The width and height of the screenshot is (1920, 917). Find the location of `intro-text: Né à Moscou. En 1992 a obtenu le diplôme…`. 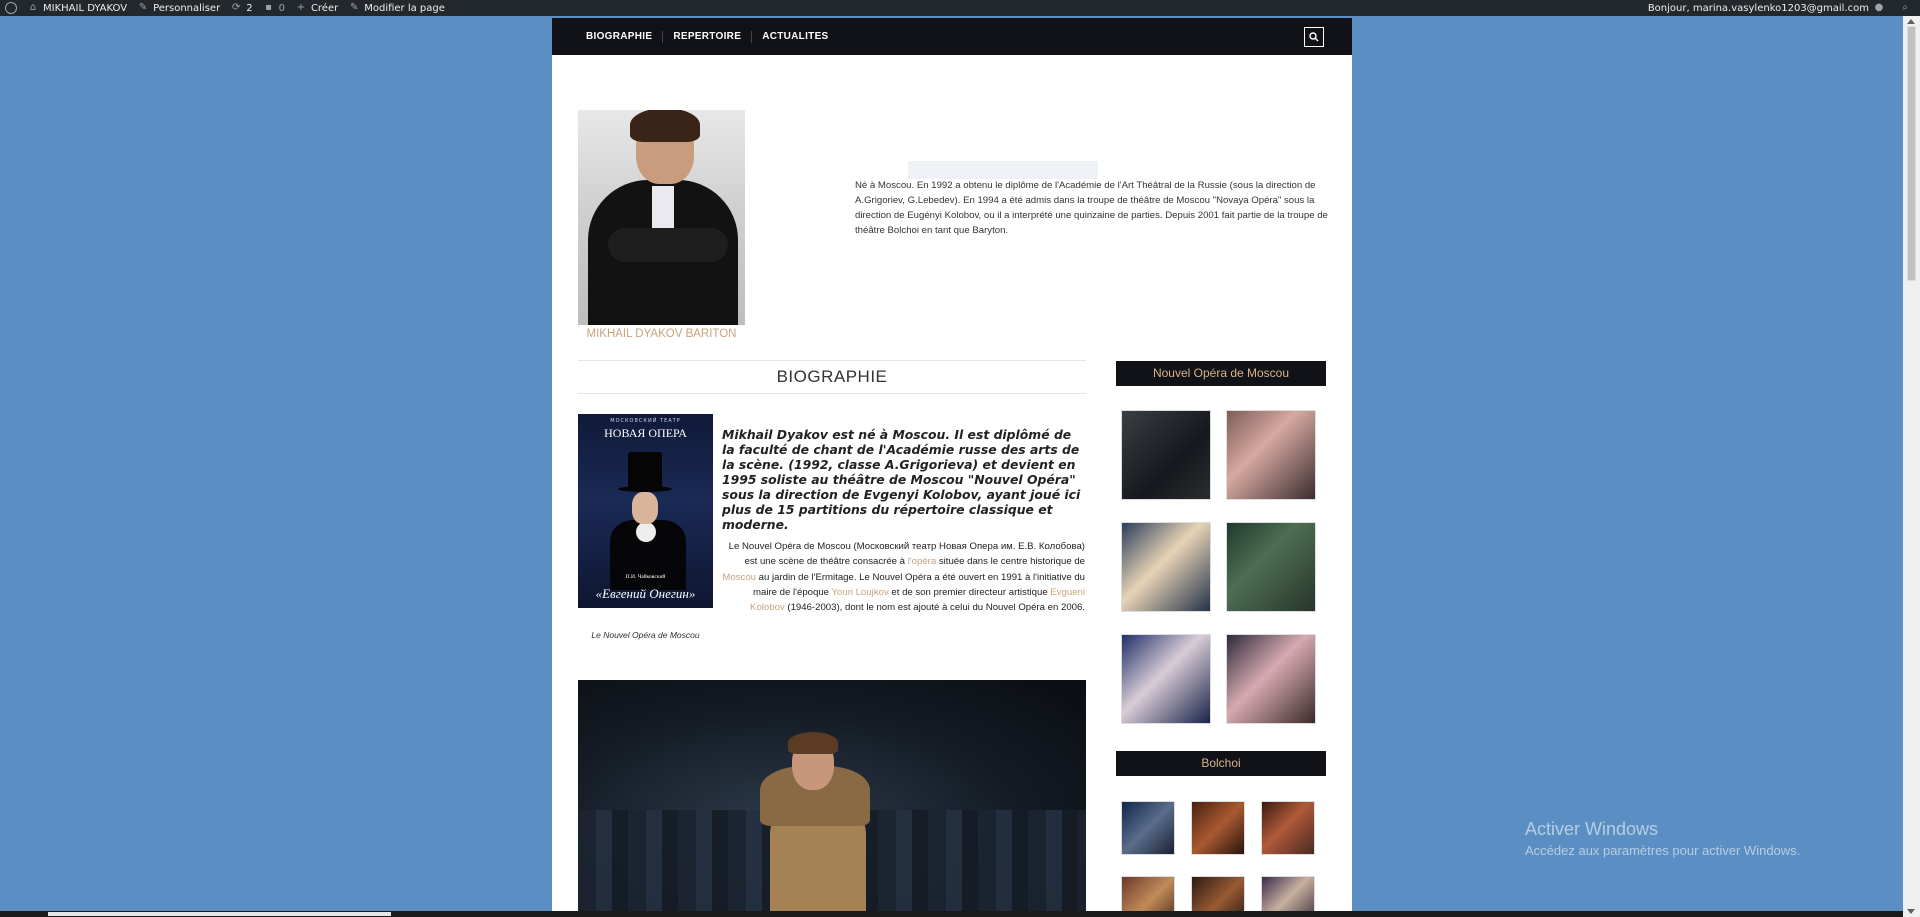

intro-text: Né à Moscou. En 1992 a obtenu le diplôme… is located at coordinates (1091, 208).